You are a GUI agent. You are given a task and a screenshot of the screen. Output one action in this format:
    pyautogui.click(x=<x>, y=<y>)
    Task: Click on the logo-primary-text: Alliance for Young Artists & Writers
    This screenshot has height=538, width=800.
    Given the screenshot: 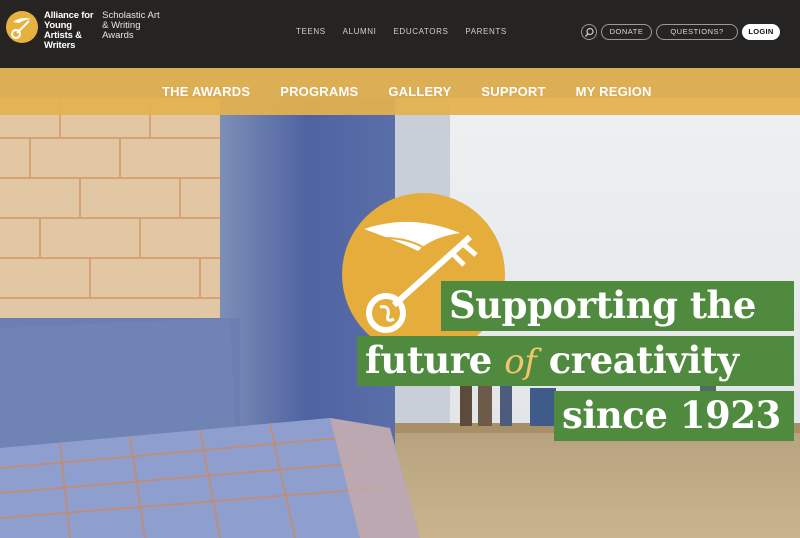 What is the action you would take?
    pyautogui.click(x=69, y=30)
    